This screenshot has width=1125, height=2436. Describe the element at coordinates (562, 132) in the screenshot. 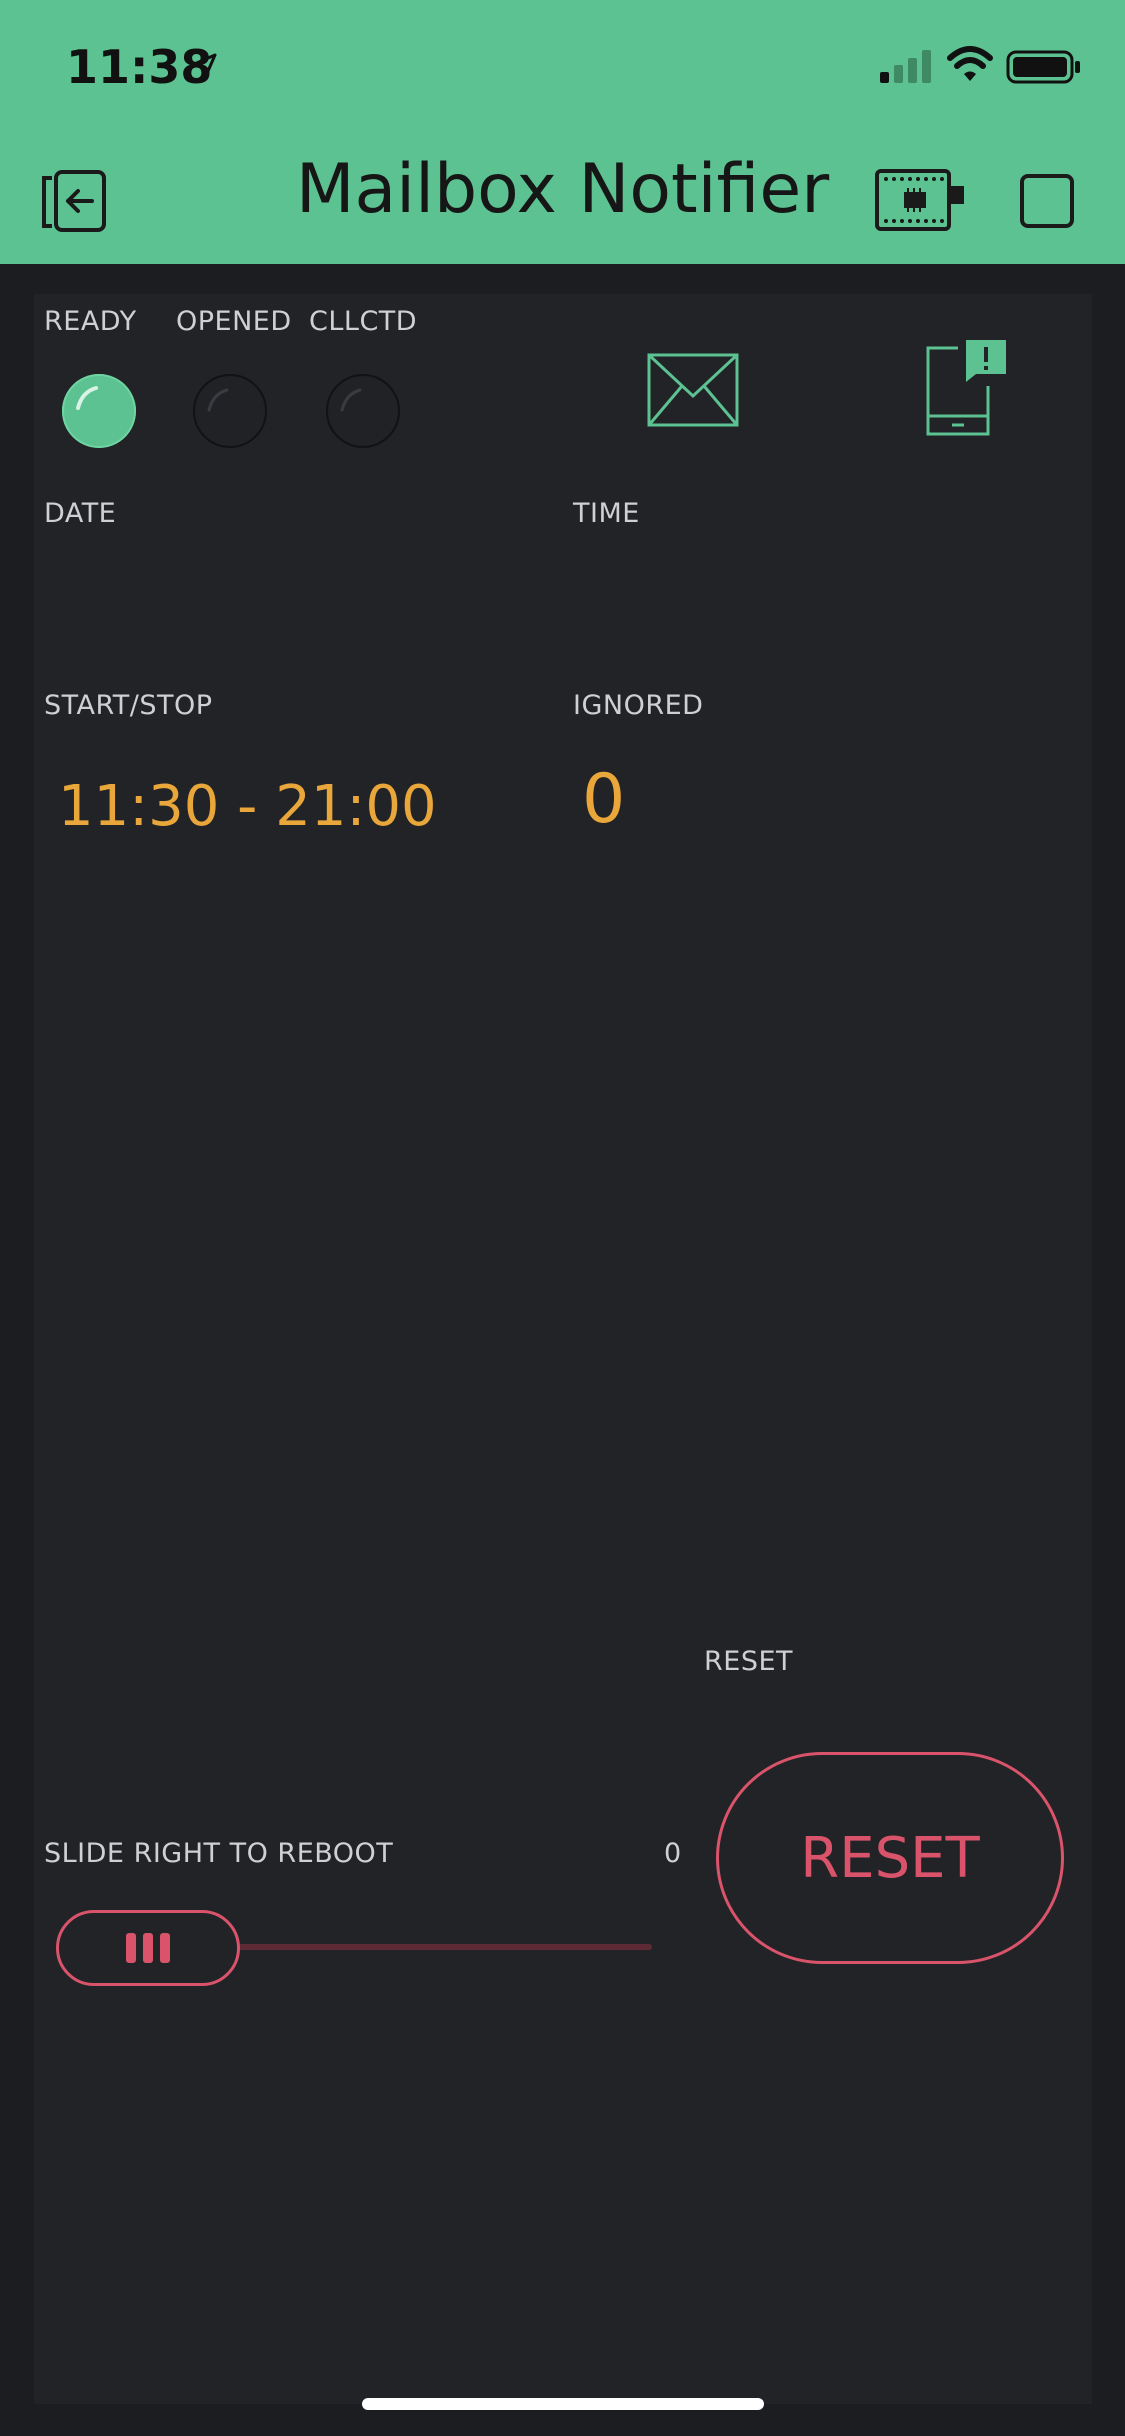

I see `header-bar: 11:38 Mailbox Notifier` at that location.